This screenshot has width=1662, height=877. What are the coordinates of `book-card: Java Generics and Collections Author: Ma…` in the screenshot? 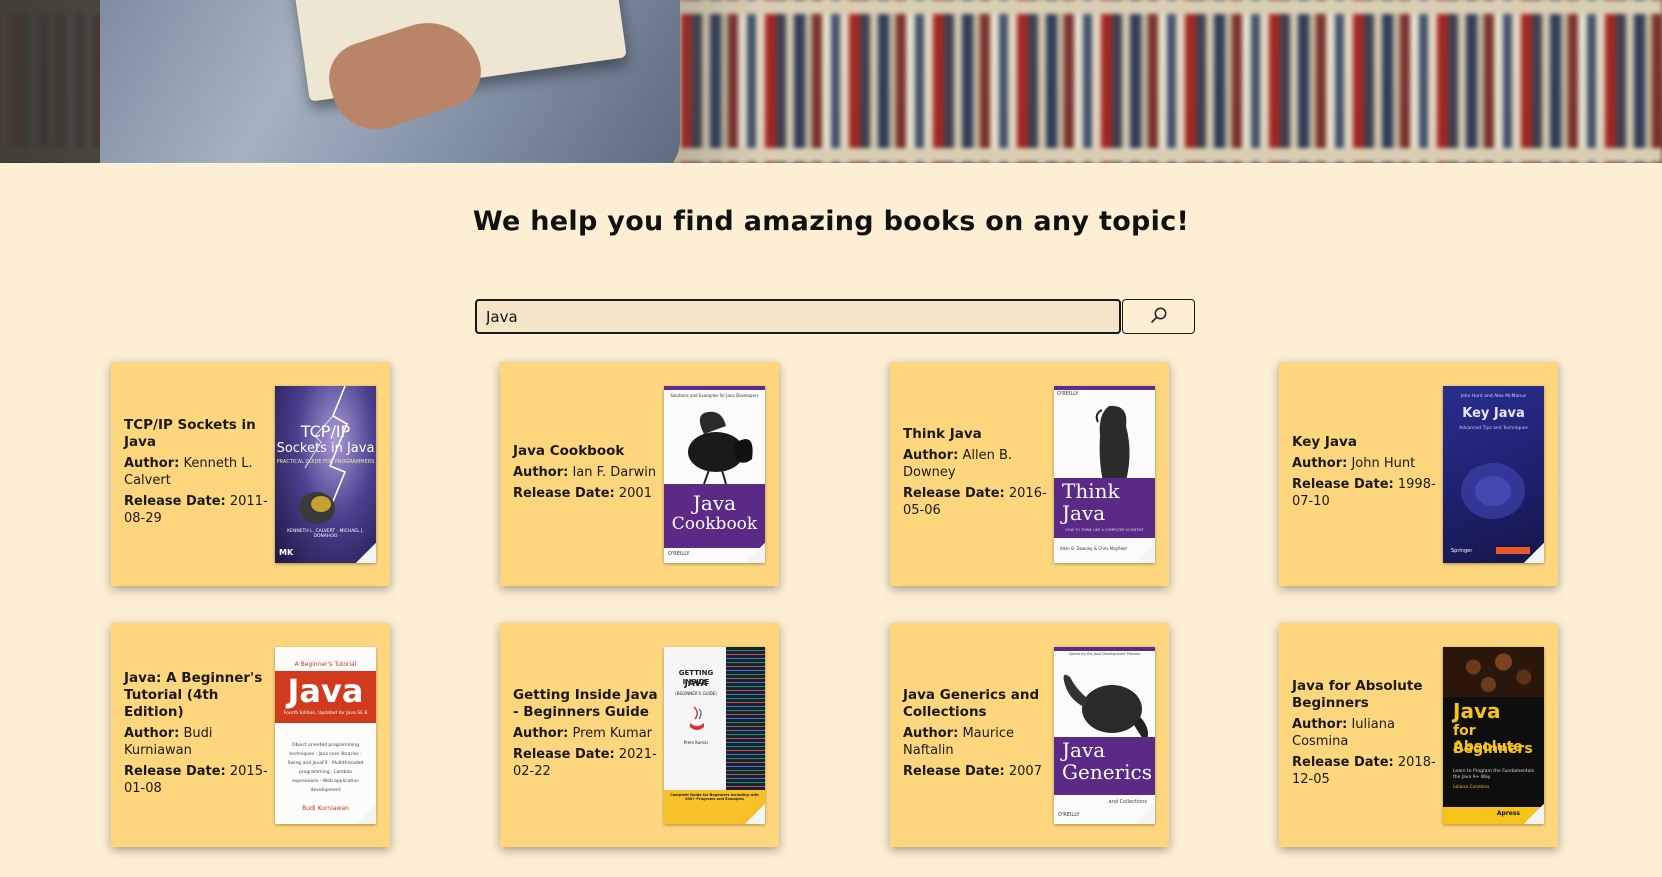 It's located at (1029, 735).